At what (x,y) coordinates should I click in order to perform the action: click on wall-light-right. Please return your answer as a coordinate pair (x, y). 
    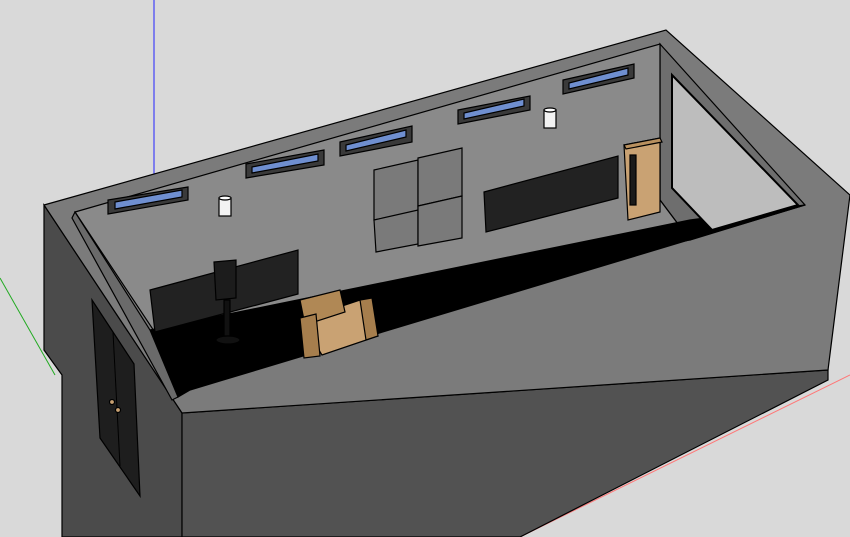
    Looking at the image, I should click on (550, 118).